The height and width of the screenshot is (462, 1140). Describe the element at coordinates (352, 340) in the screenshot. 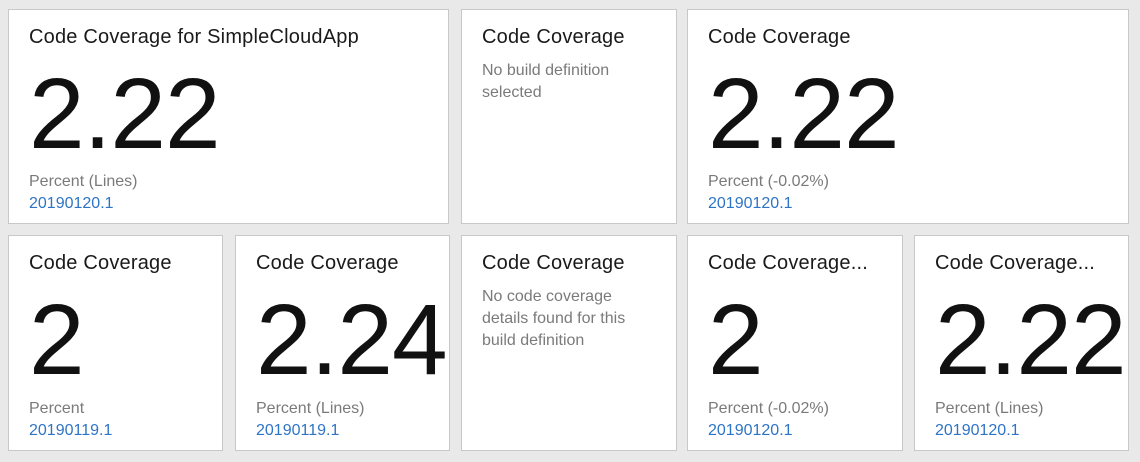

I see `coverage-value: 2.24` at that location.